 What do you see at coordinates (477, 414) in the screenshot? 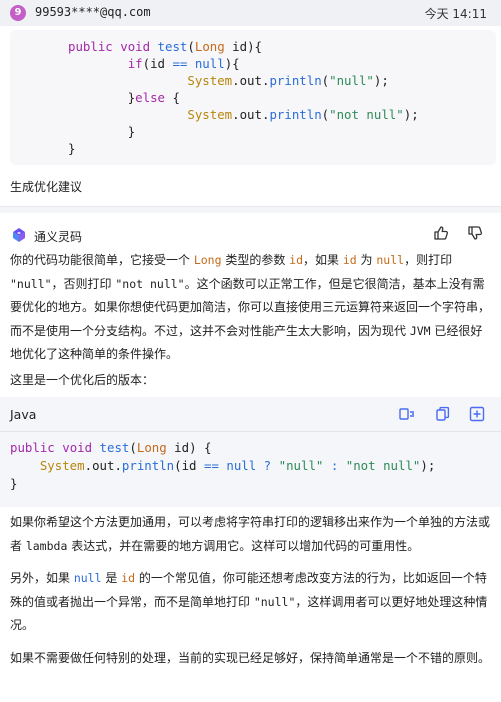
I see `new-file-icon` at bounding box center [477, 414].